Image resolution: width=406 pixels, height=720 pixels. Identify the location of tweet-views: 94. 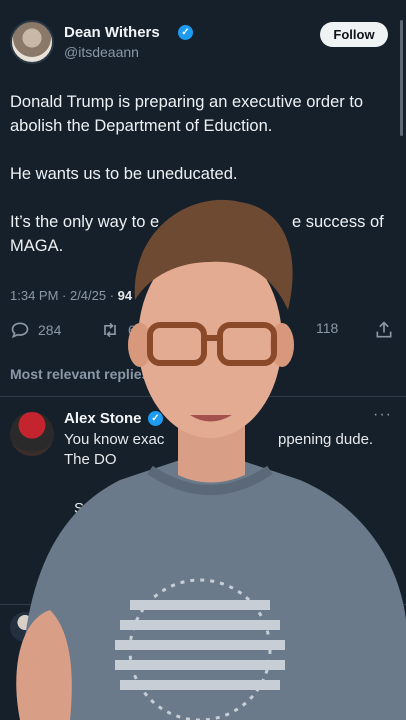
(125, 295).